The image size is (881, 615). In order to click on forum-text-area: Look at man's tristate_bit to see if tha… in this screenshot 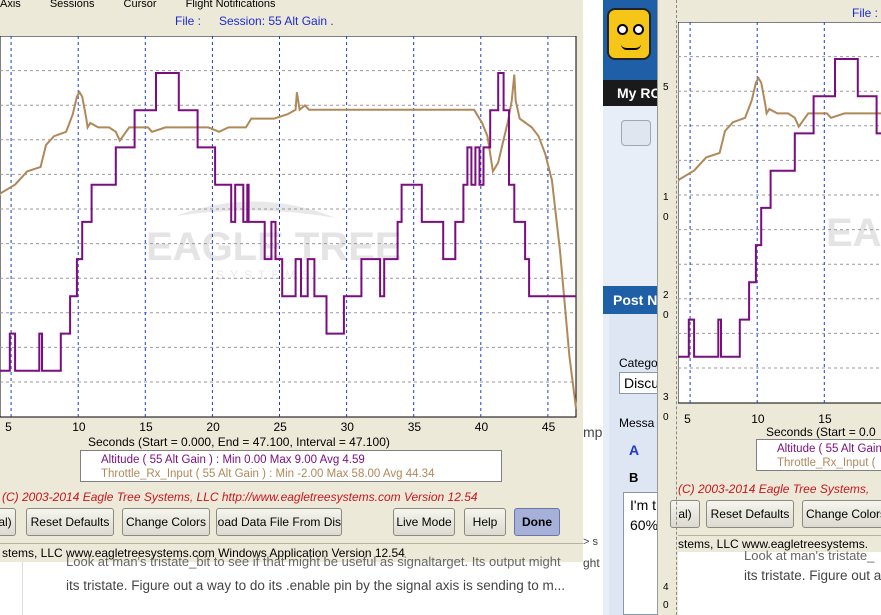, I will do `click(291, 584)`.